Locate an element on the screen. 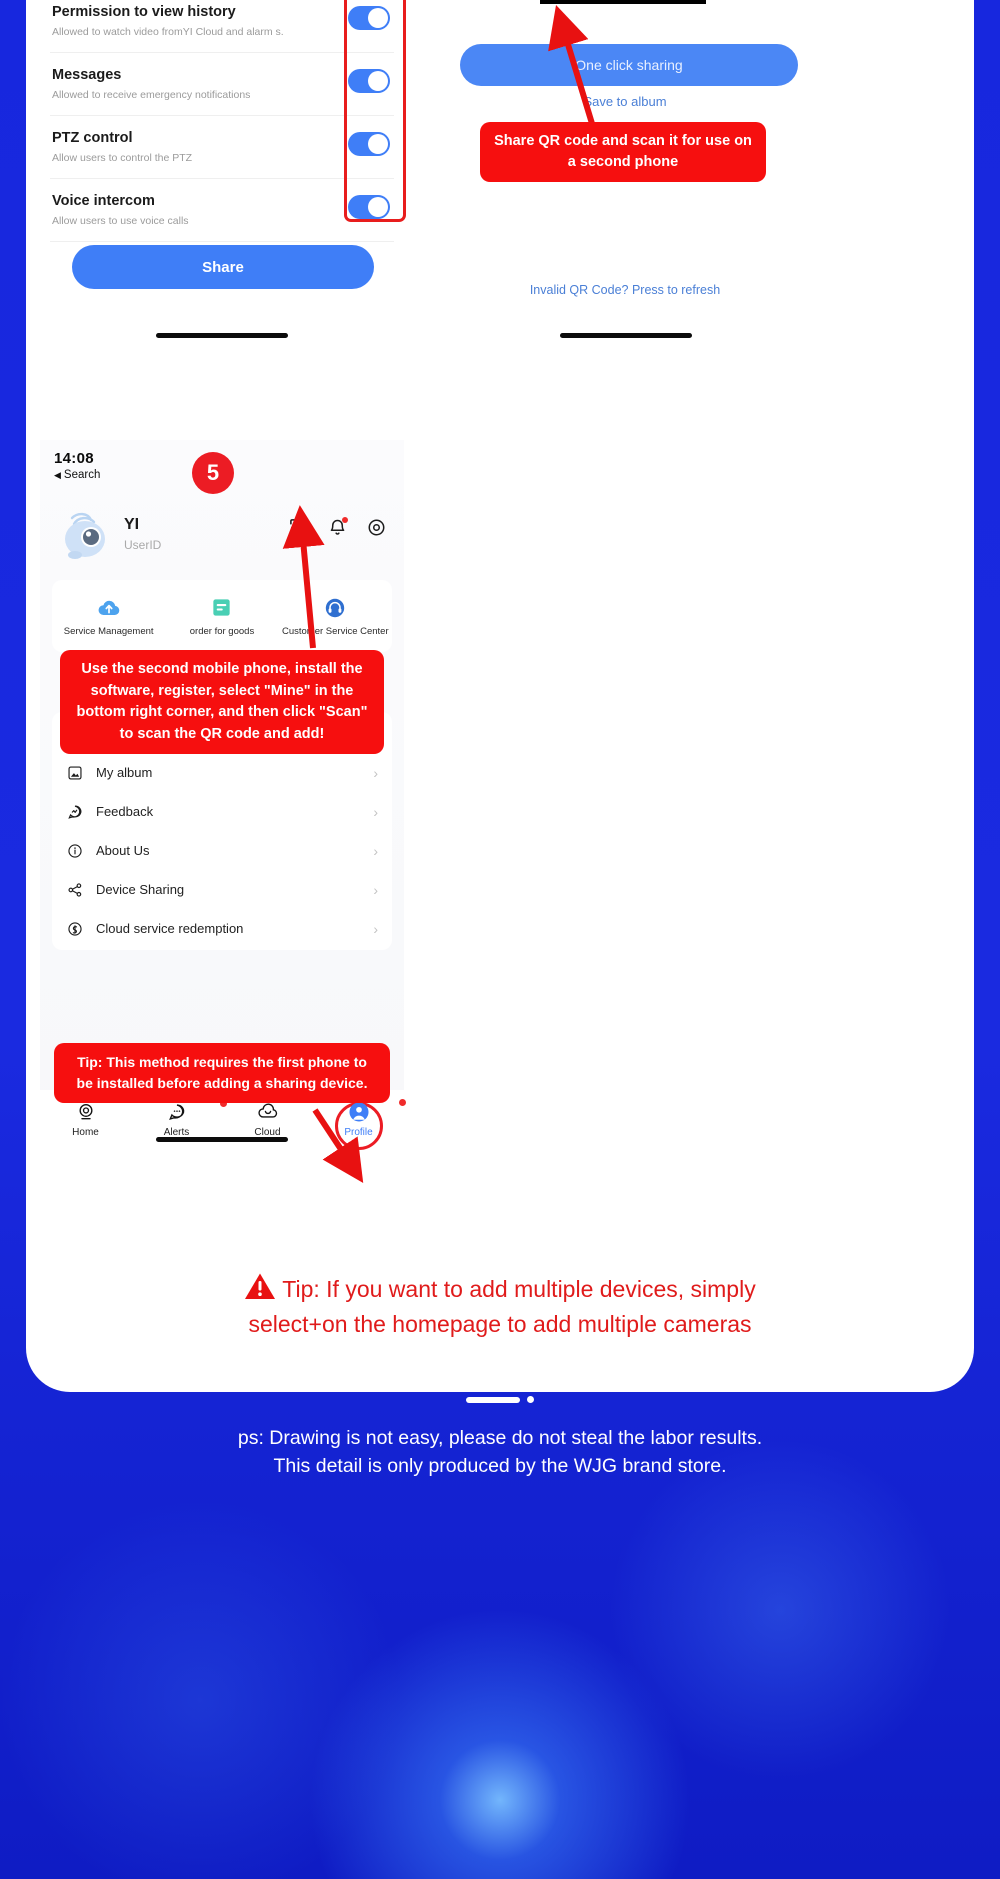  one-click-sharing-button: One click sharing is located at coordinates (629, 65).